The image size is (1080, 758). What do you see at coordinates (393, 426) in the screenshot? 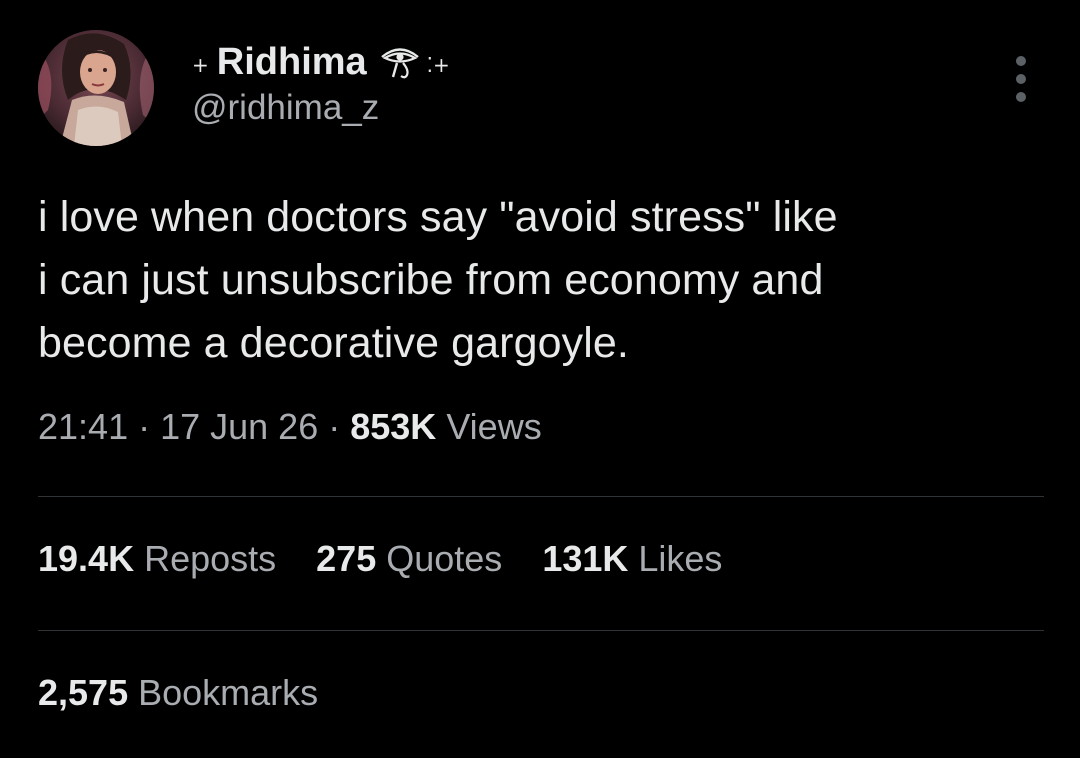
I see `views-count: 853K` at bounding box center [393, 426].